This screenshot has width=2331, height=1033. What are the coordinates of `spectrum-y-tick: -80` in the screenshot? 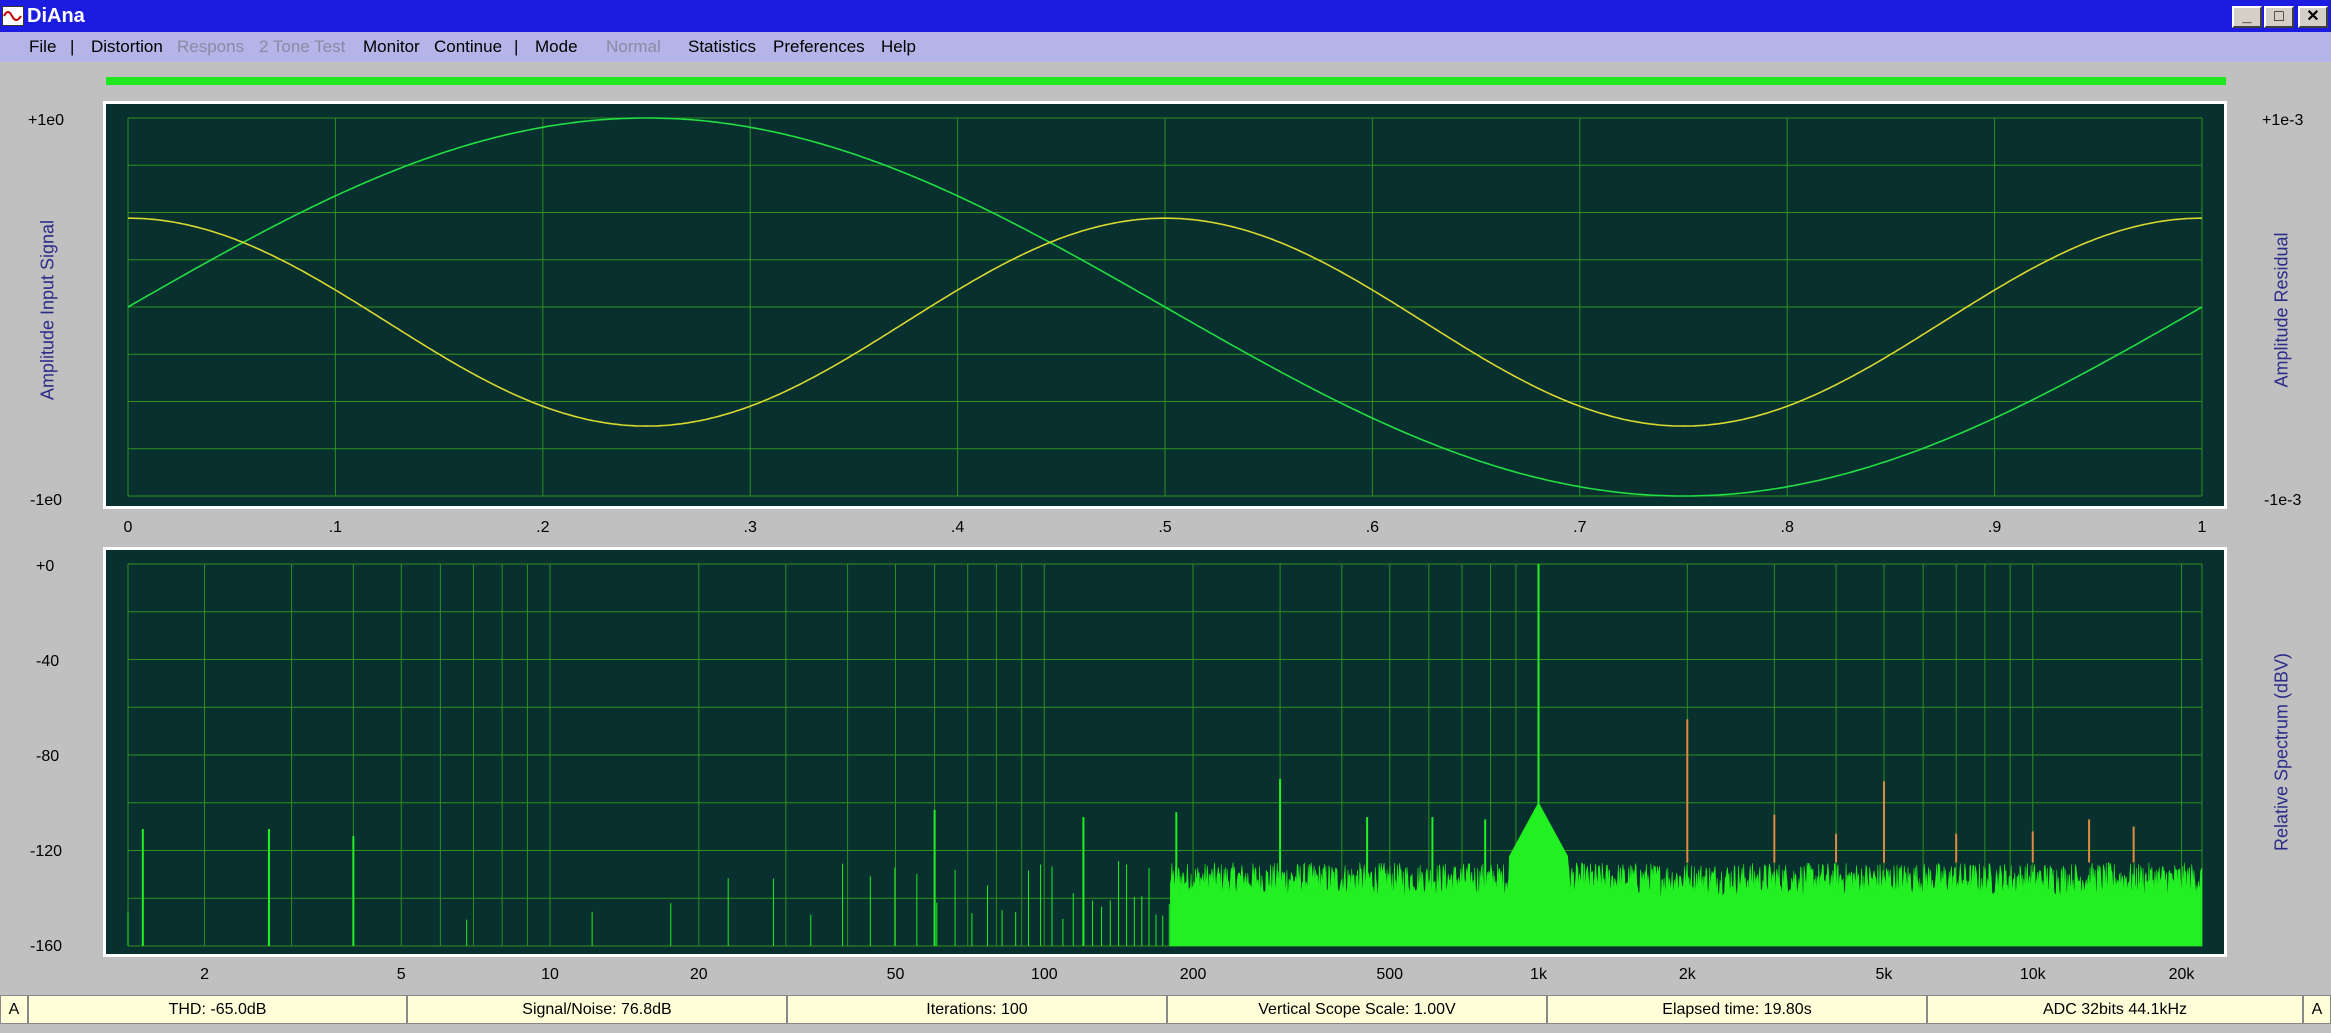 It's located at (48, 756).